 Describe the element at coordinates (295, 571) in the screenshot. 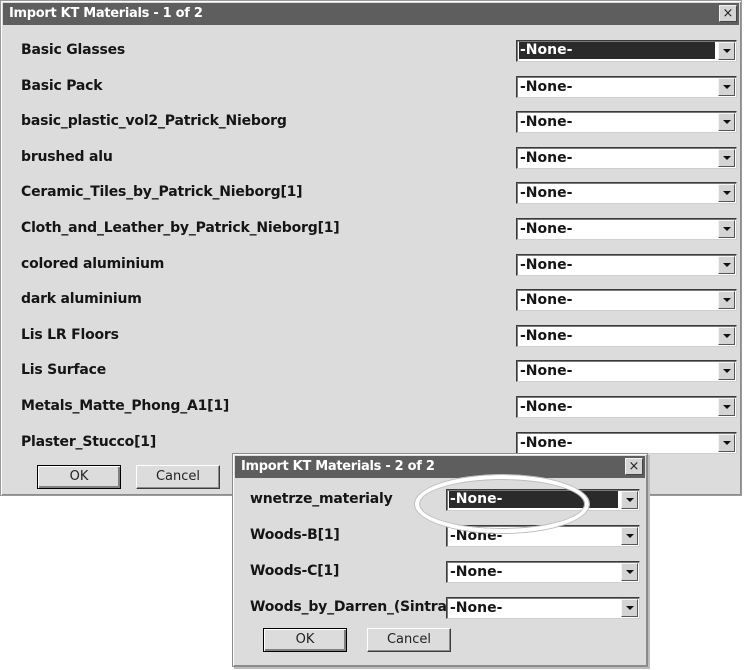

I see `material-label: Woods-C[1]` at that location.